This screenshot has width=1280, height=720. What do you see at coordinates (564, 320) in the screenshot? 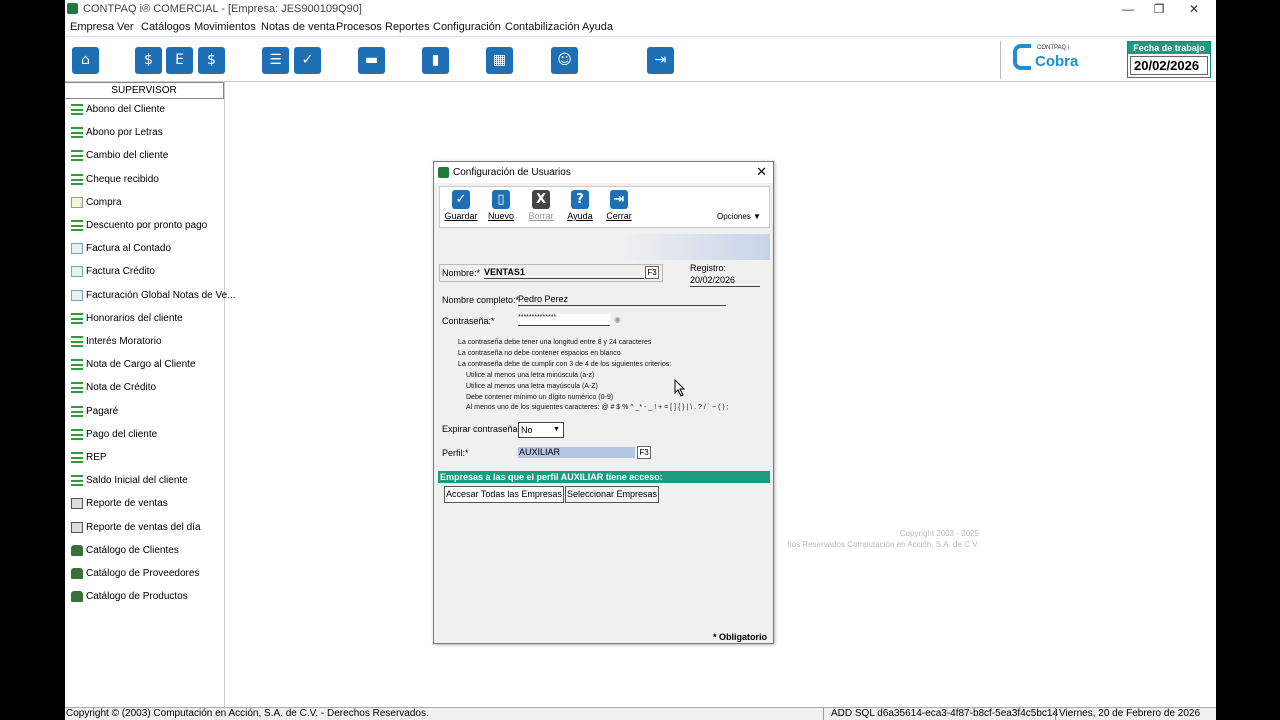
I see `contrasena-field: **************` at bounding box center [564, 320].